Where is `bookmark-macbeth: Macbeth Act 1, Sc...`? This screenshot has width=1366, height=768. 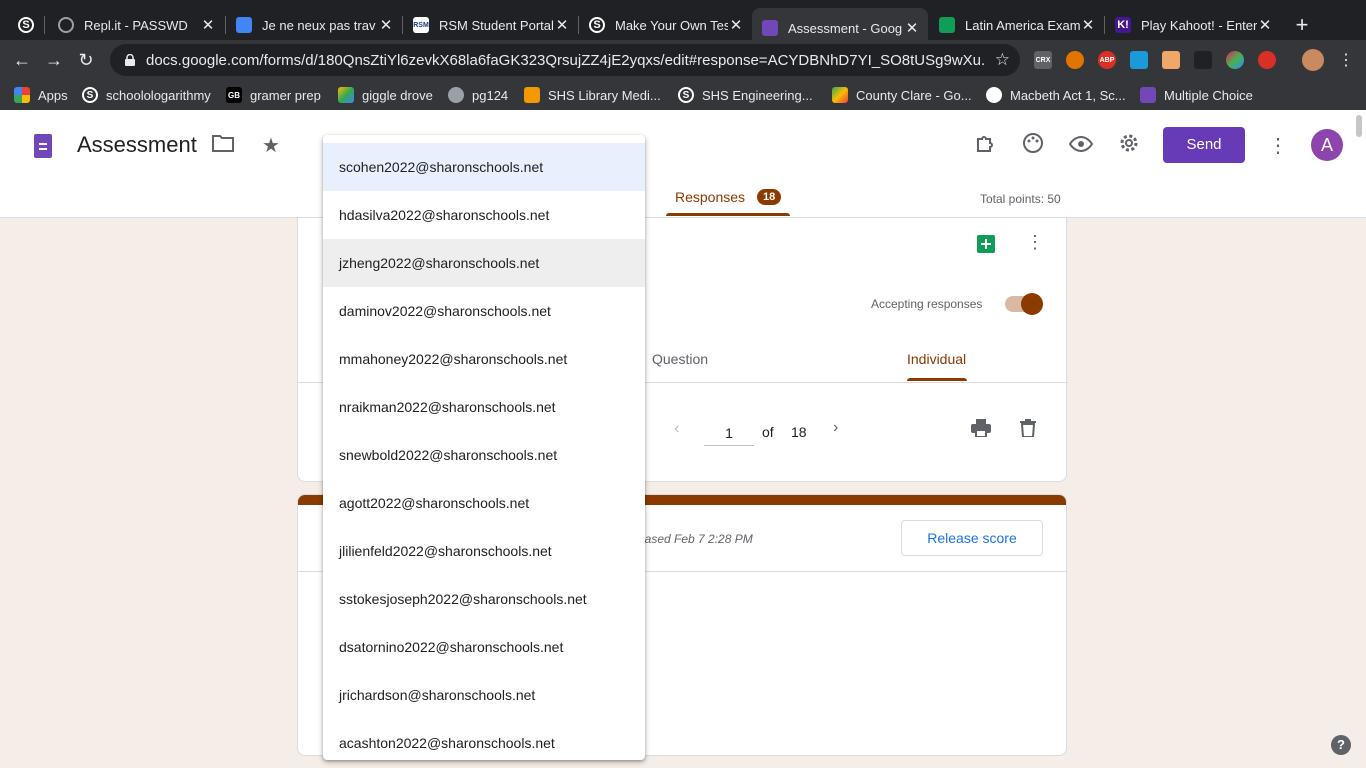 bookmark-macbeth: Macbeth Act 1, Sc... is located at coordinates (1056, 95).